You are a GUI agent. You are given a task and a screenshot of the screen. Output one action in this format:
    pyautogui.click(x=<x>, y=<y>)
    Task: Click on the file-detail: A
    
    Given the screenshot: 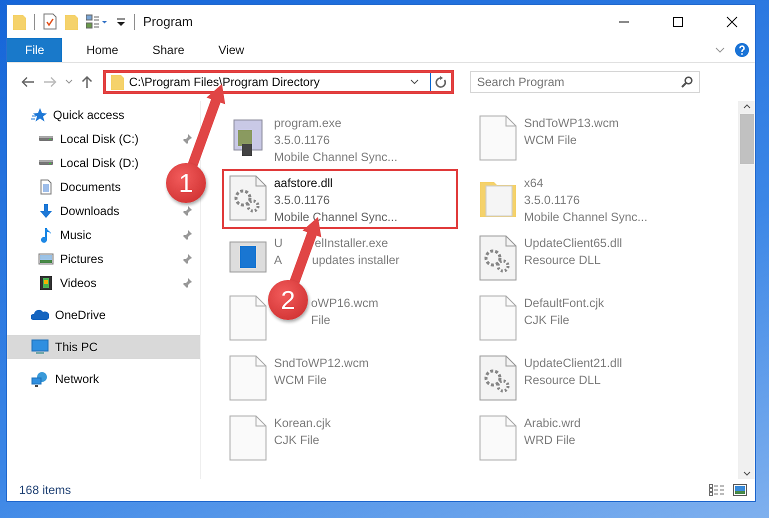 What is the action you would take?
    pyautogui.click(x=278, y=260)
    